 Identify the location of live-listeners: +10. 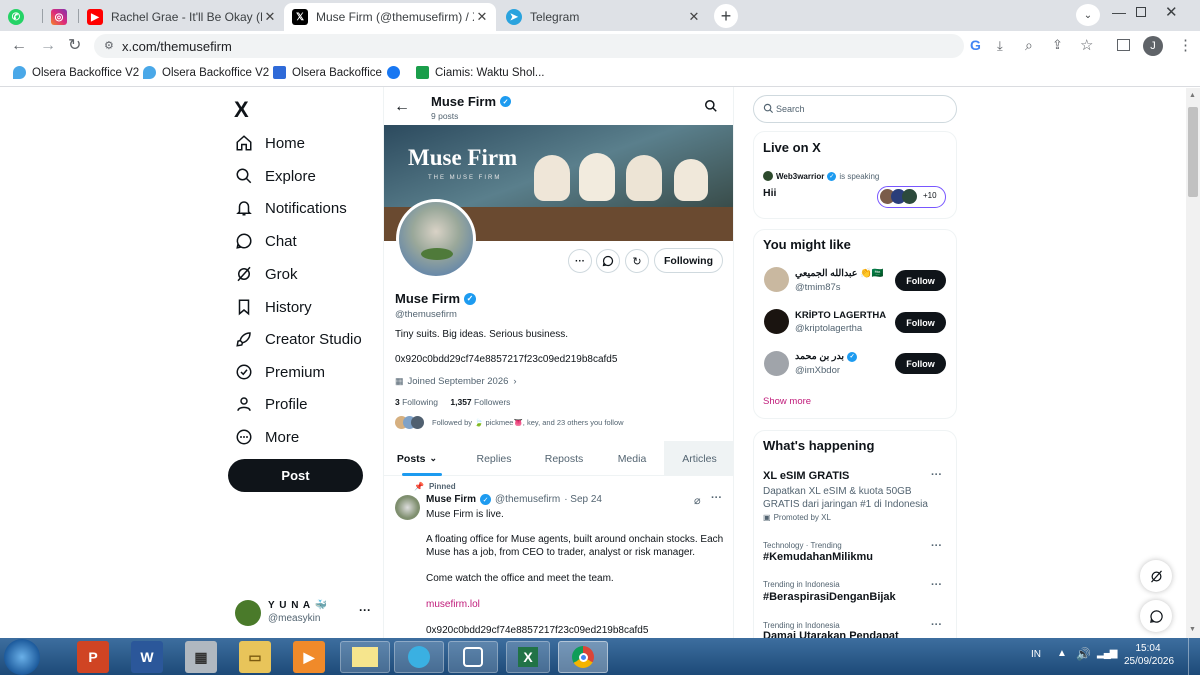
(911, 197).